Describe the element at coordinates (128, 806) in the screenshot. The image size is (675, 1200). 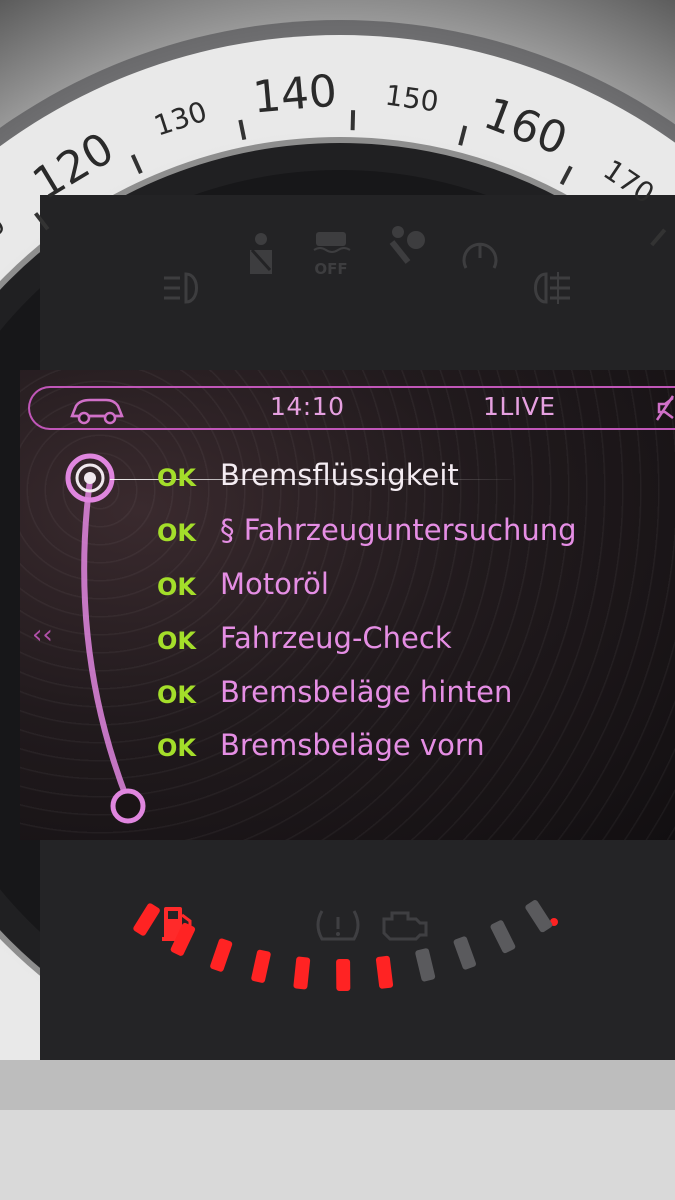
I see `list-end-marker` at that location.